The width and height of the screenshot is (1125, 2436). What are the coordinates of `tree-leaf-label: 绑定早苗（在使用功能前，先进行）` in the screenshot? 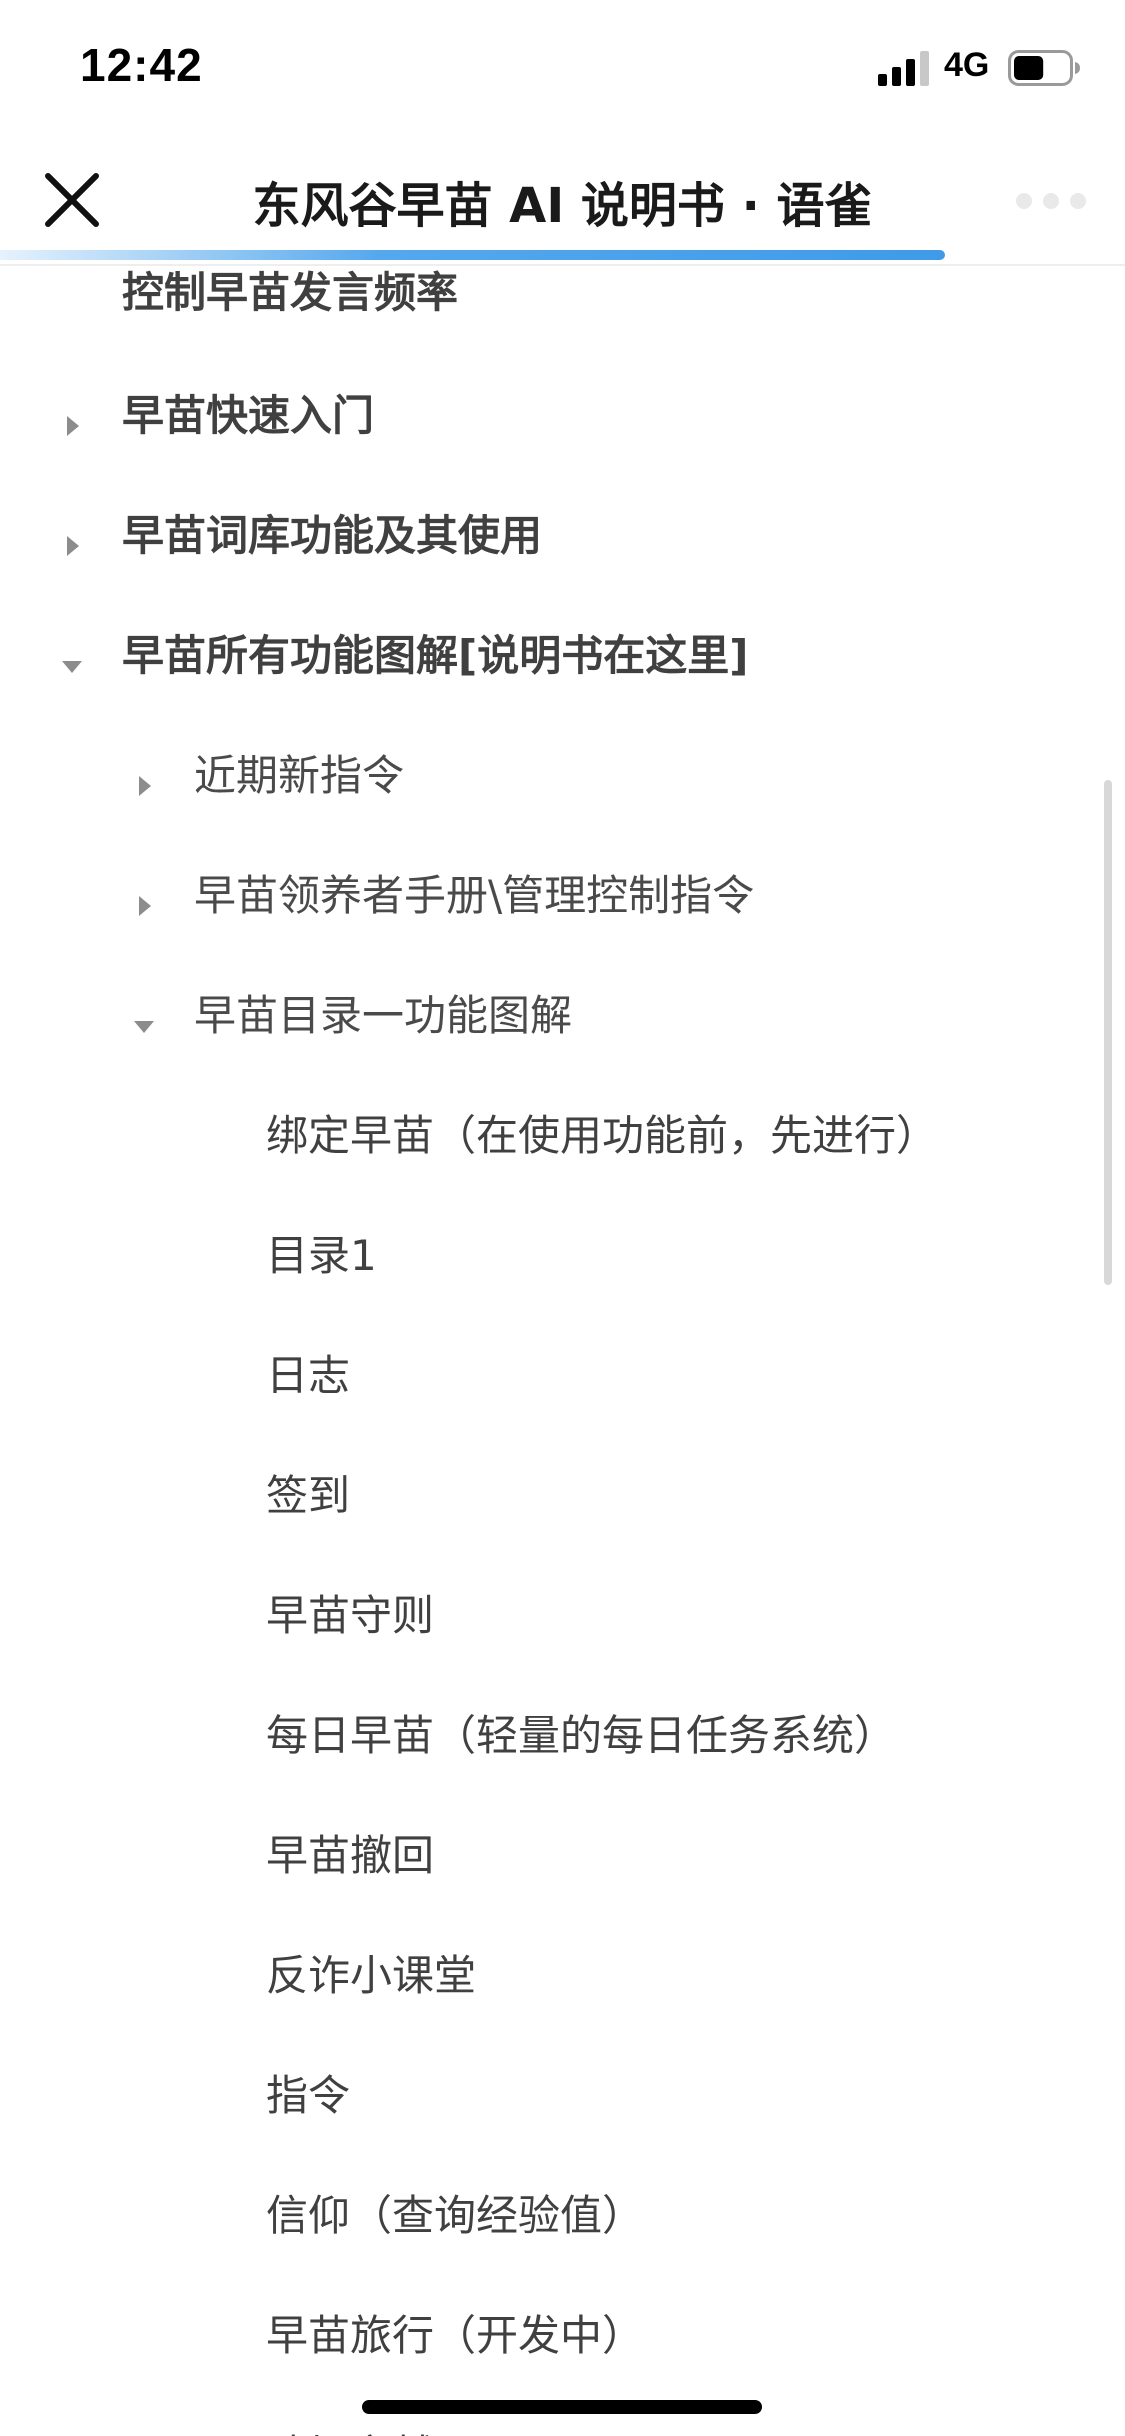 It's located at (602, 1135).